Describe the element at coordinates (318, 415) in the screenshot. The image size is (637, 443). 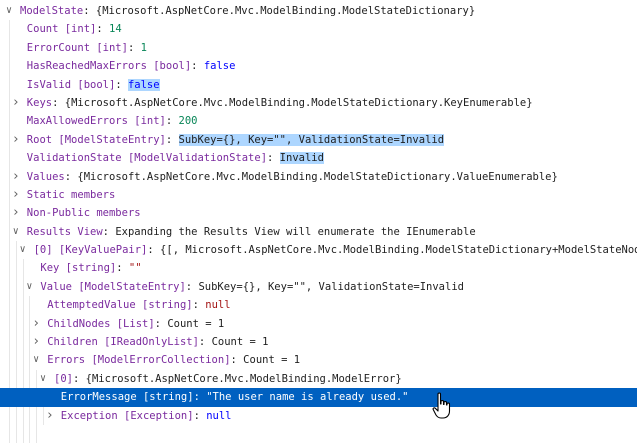
I see `tree-row: › Exception [Exception]: null` at that location.